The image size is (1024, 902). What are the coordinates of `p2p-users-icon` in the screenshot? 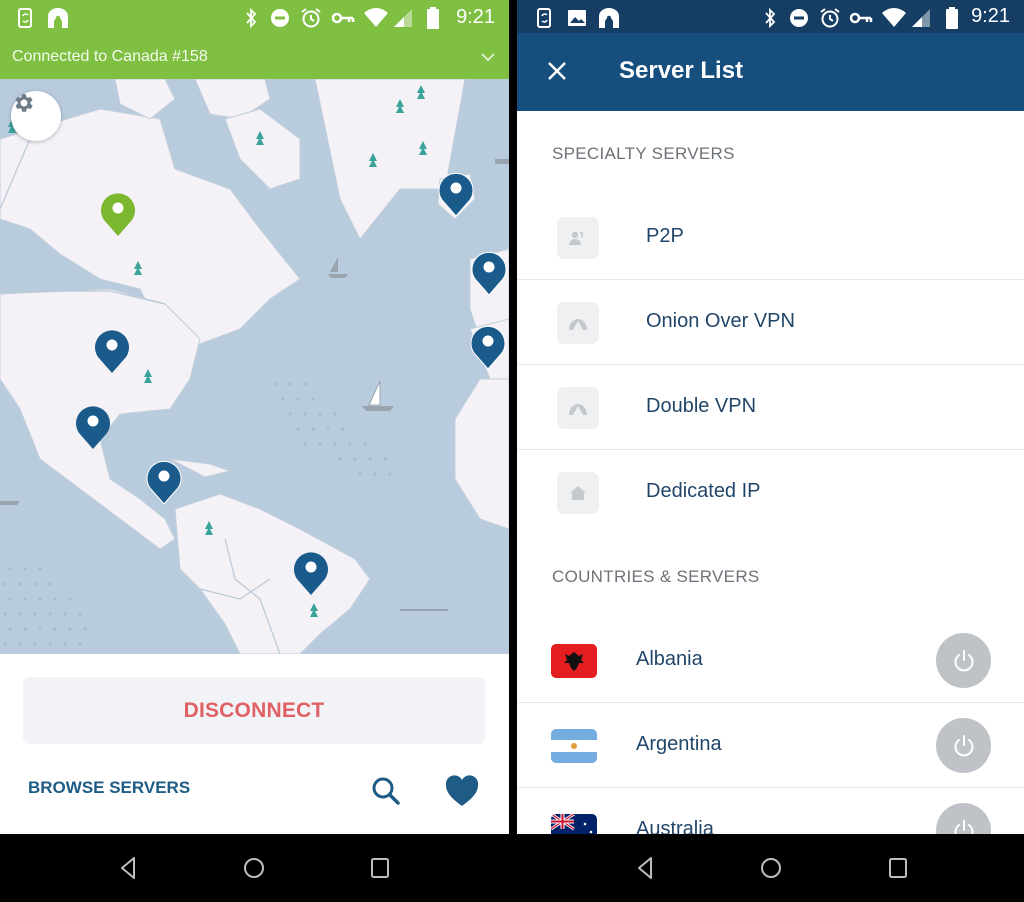 It's located at (578, 238).